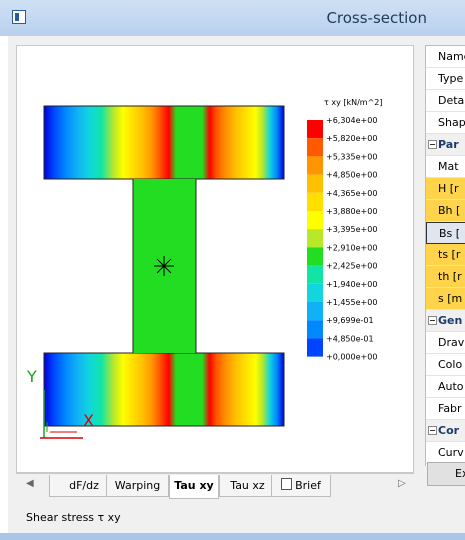  I want to click on property-category: Gen, so click(445, 321).